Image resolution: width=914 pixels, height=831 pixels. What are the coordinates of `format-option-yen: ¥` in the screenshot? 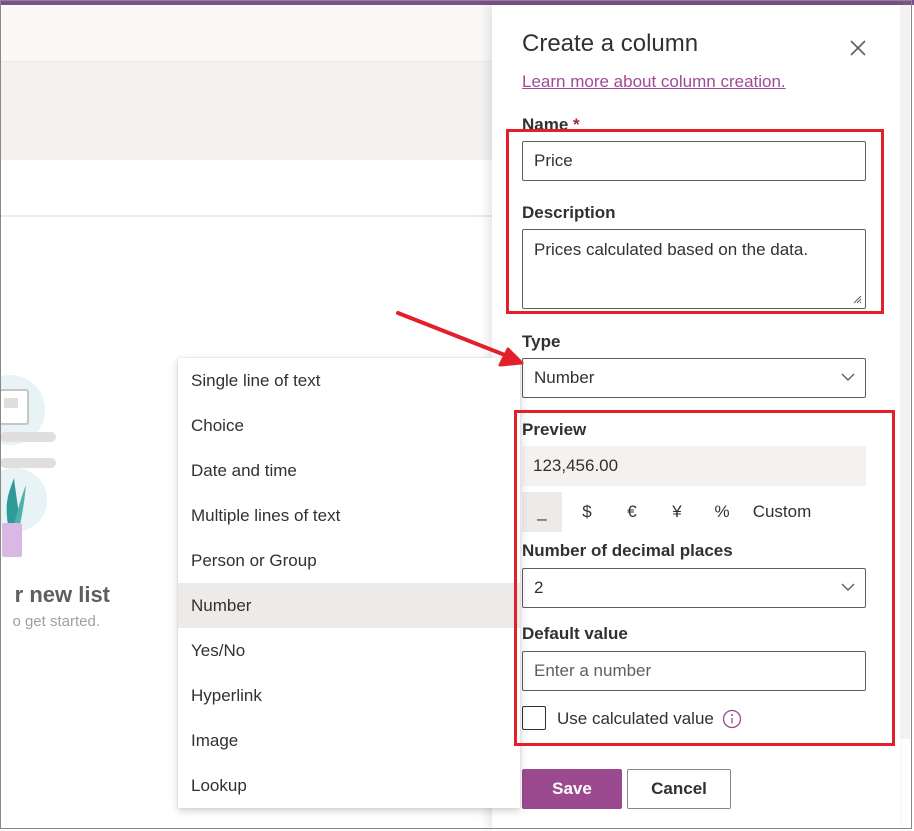 It's located at (677, 512).